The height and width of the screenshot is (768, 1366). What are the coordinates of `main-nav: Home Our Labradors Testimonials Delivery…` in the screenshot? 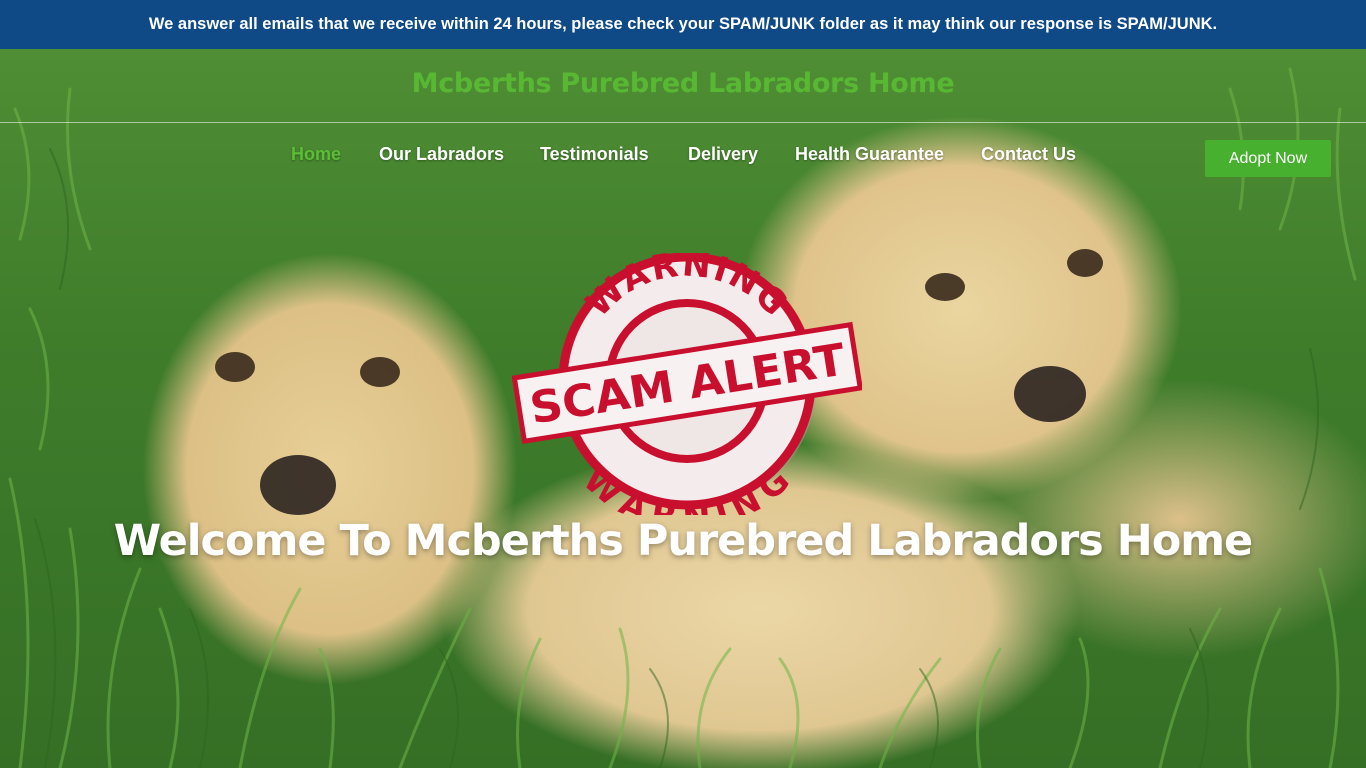 It's located at (683, 158).